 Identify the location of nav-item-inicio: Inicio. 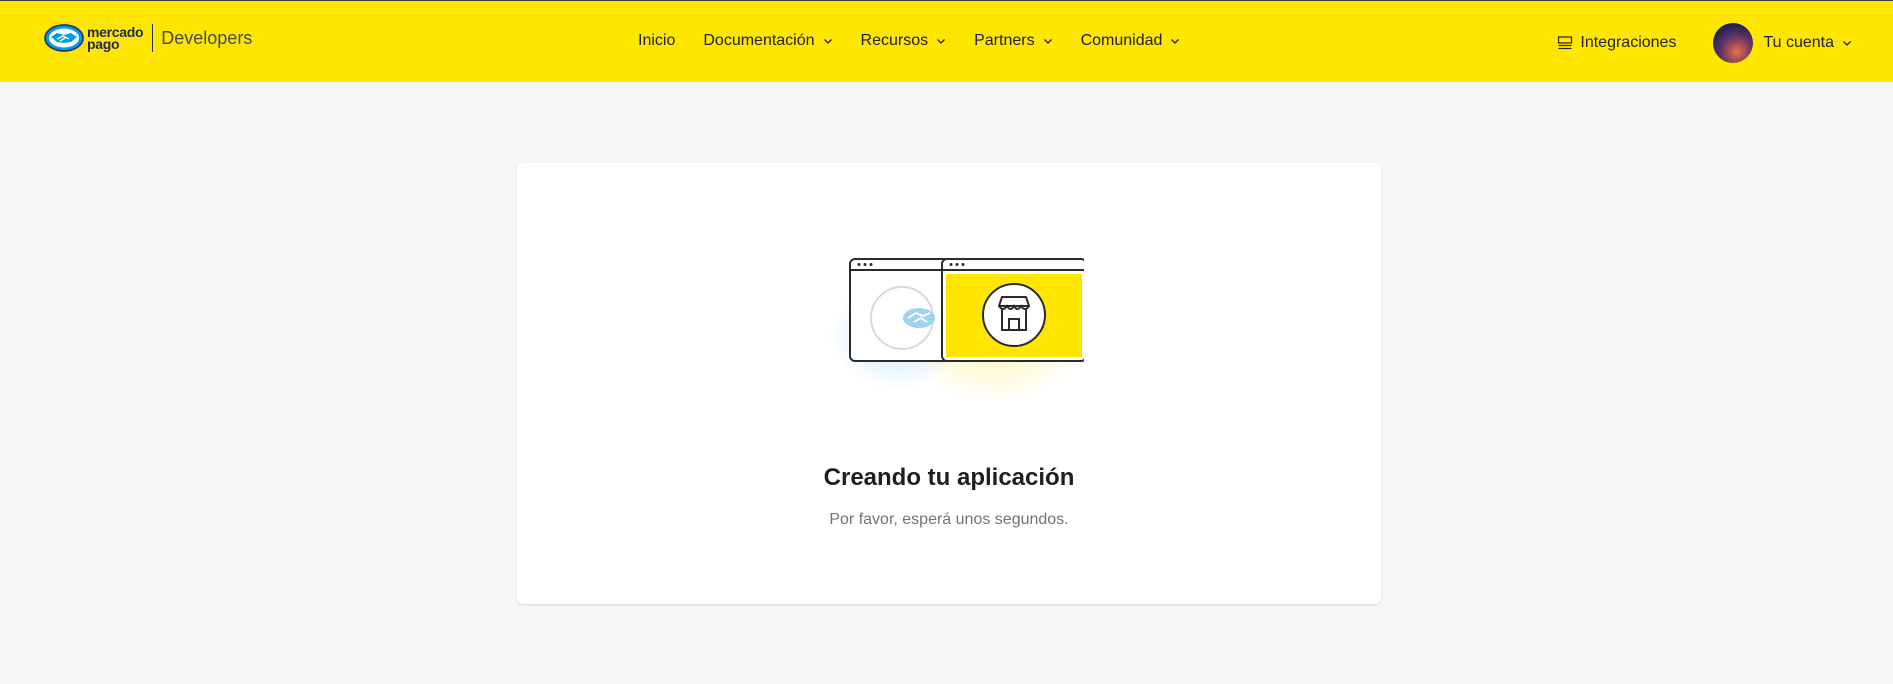
(656, 41).